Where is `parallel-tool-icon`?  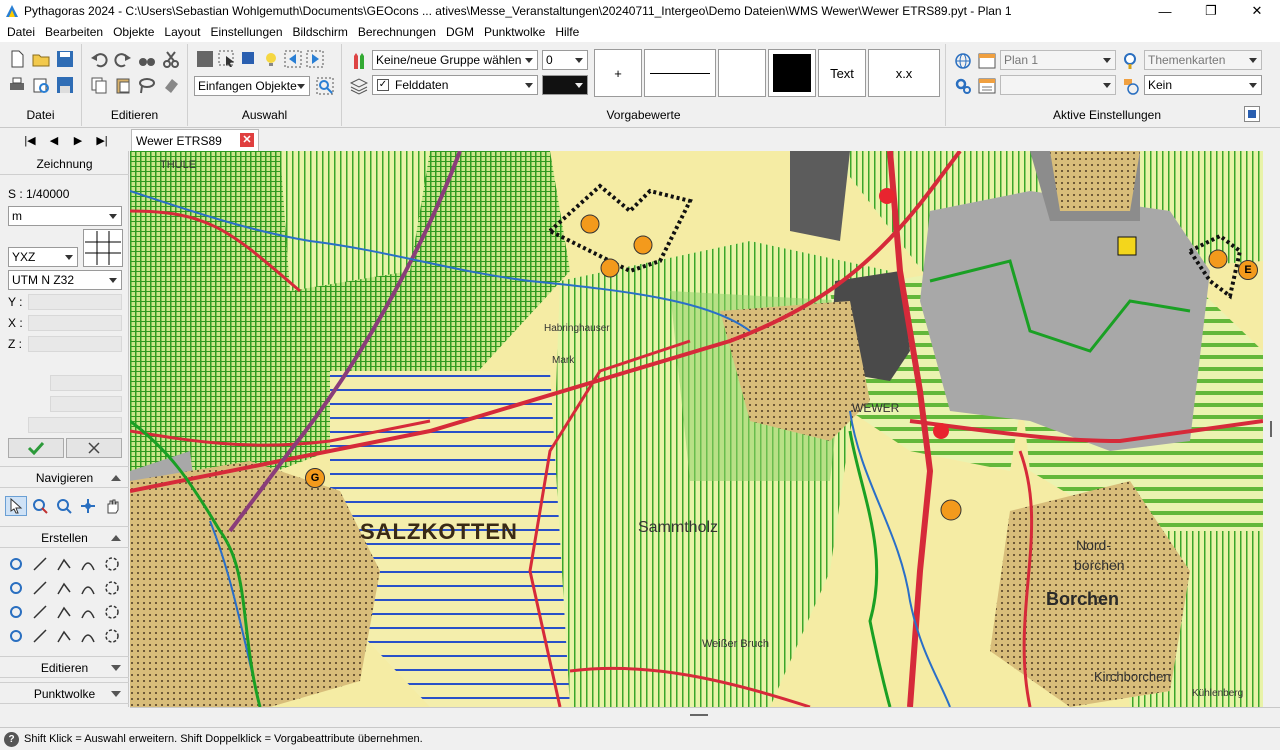
parallel-tool-icon is located at coordinates (64, 612).